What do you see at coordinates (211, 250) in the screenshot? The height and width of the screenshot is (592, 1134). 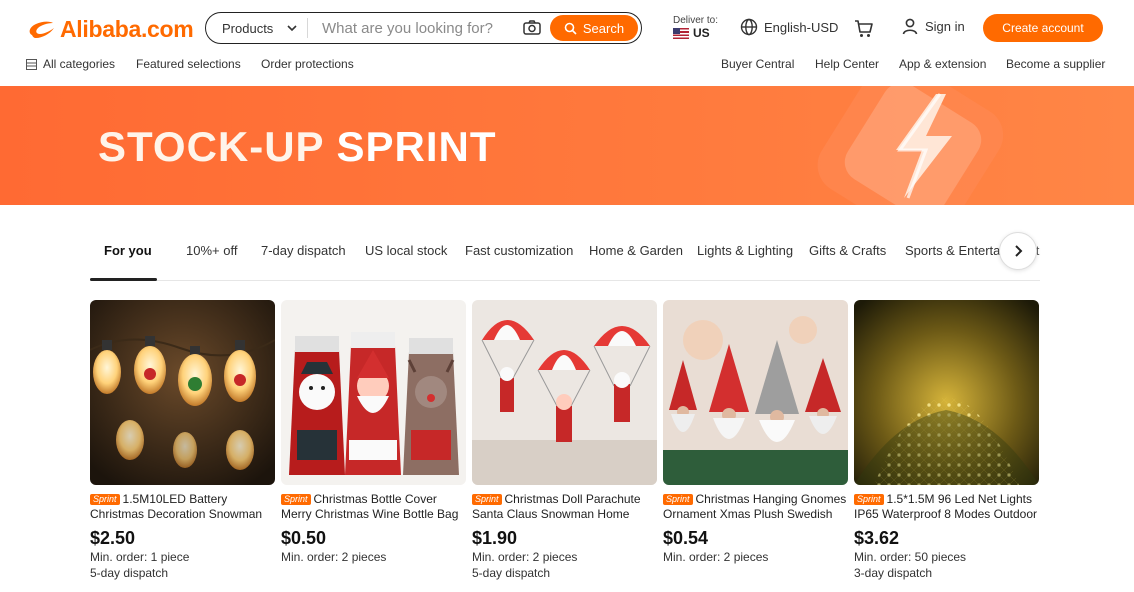 I see `tab-10-off: 10%+ off` at bounding box center [211, 250].